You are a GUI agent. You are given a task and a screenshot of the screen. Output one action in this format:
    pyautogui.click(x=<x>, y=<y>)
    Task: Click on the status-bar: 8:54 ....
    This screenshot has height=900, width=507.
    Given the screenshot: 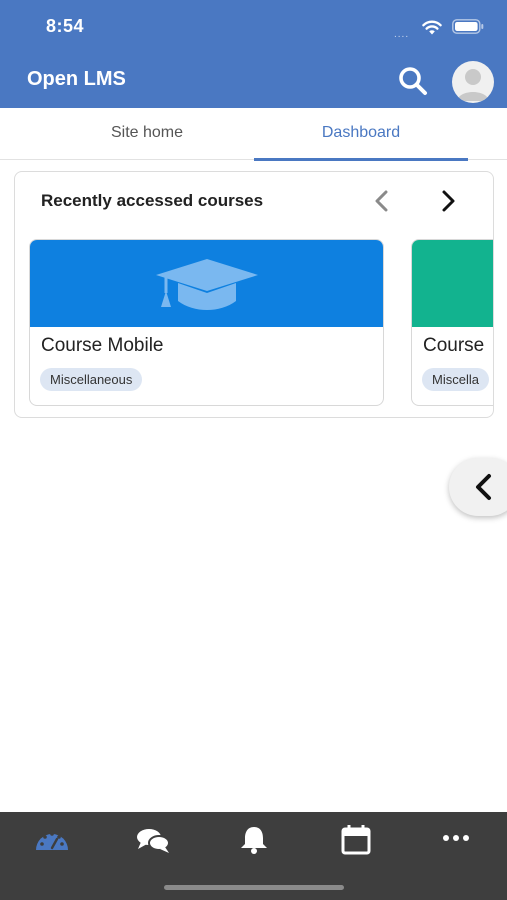 What is the action you would take?
    pyautogui.click(x=253, y=25)
    